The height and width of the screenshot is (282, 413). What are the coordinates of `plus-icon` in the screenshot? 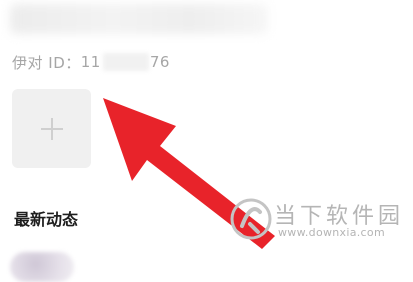 It's located at (51, 128).